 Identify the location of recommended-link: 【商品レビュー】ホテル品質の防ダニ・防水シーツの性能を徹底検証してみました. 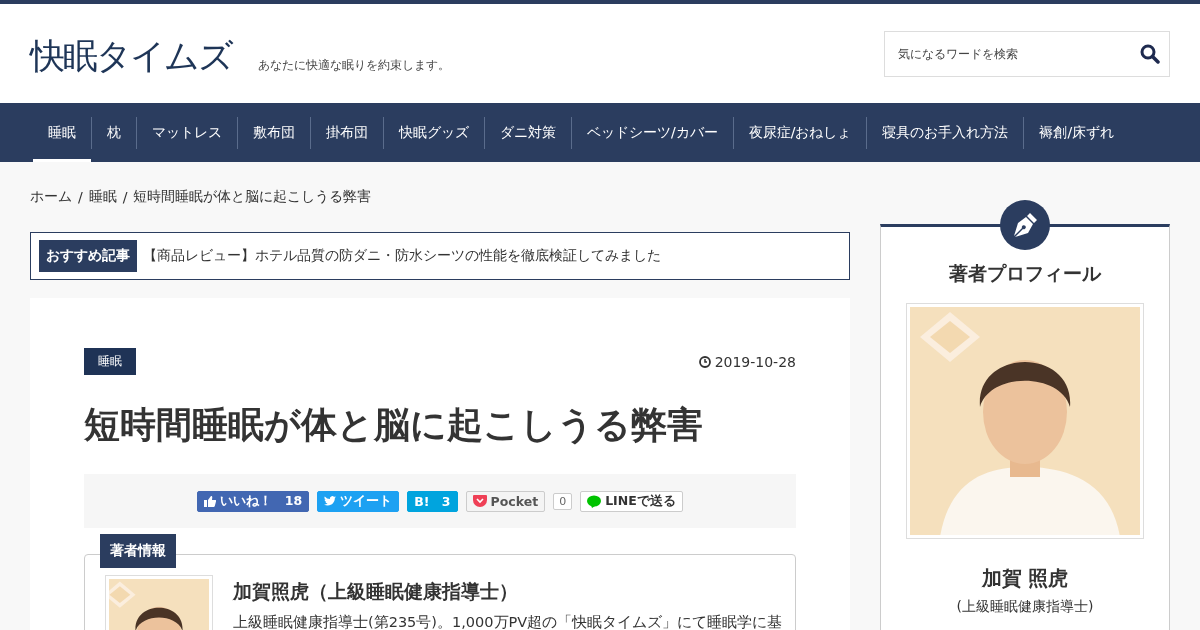
(402, 256).